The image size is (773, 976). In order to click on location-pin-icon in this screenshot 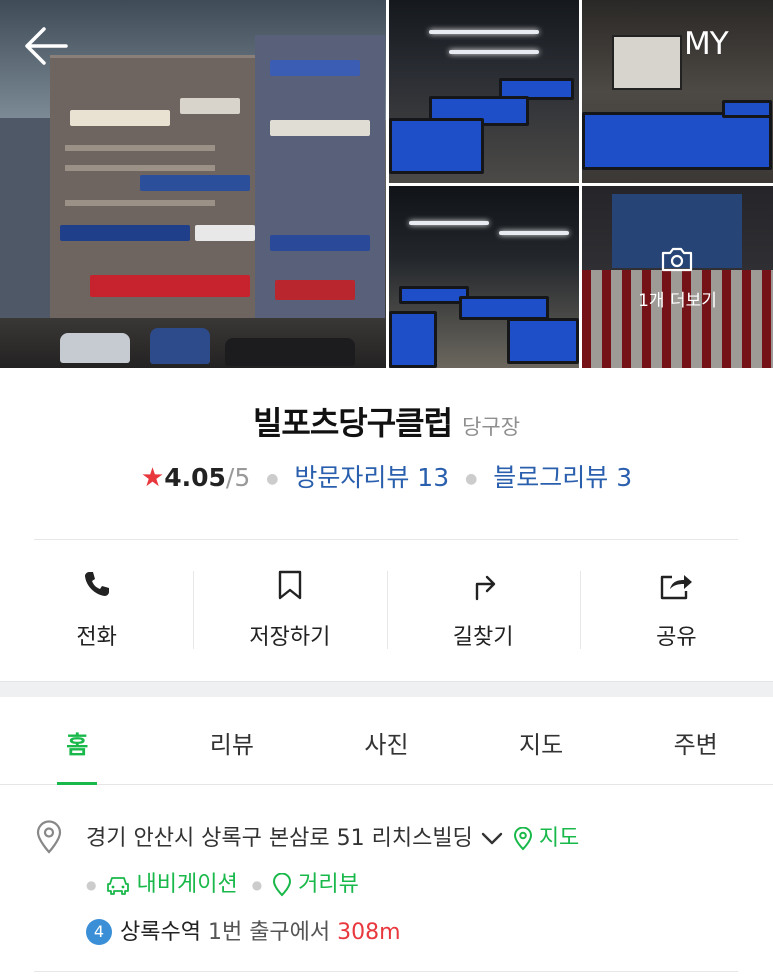, I will do `click(49, 837)`.